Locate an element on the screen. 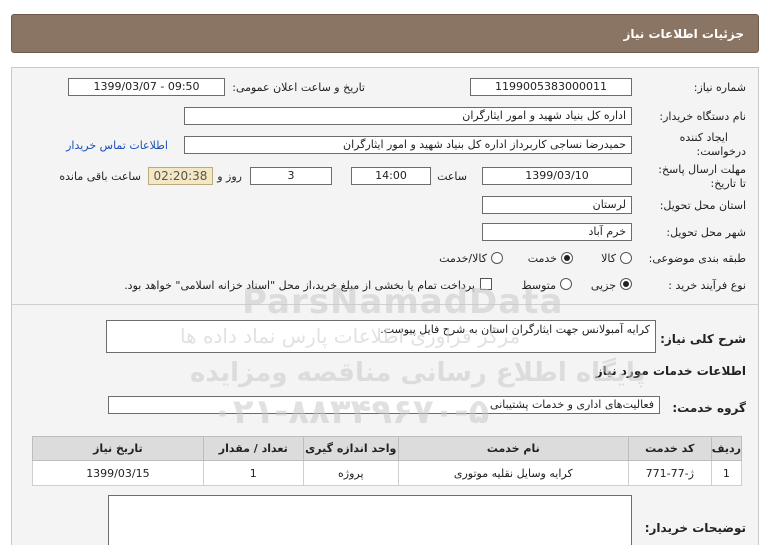 Image resolution: width=770 pixels, height=545 pixels. category-radio-service is located at coordinates (567, 258).